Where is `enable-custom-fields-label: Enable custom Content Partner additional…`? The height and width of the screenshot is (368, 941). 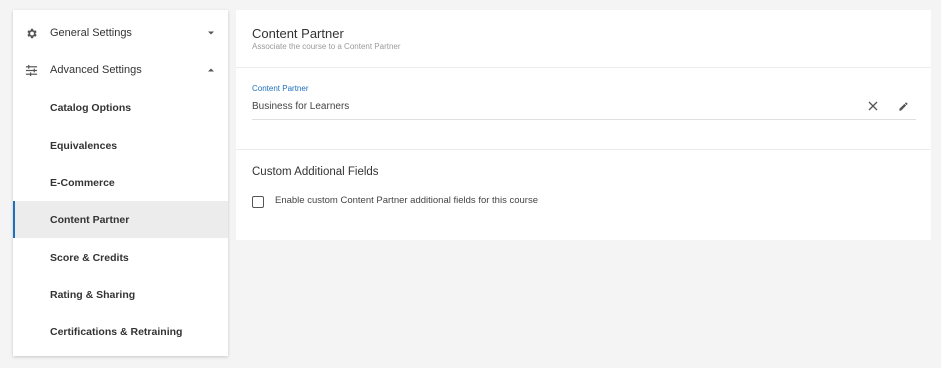 enable-custom-fields-label: Enable custom Content Partner additional… is located at coordinates (406, 200).